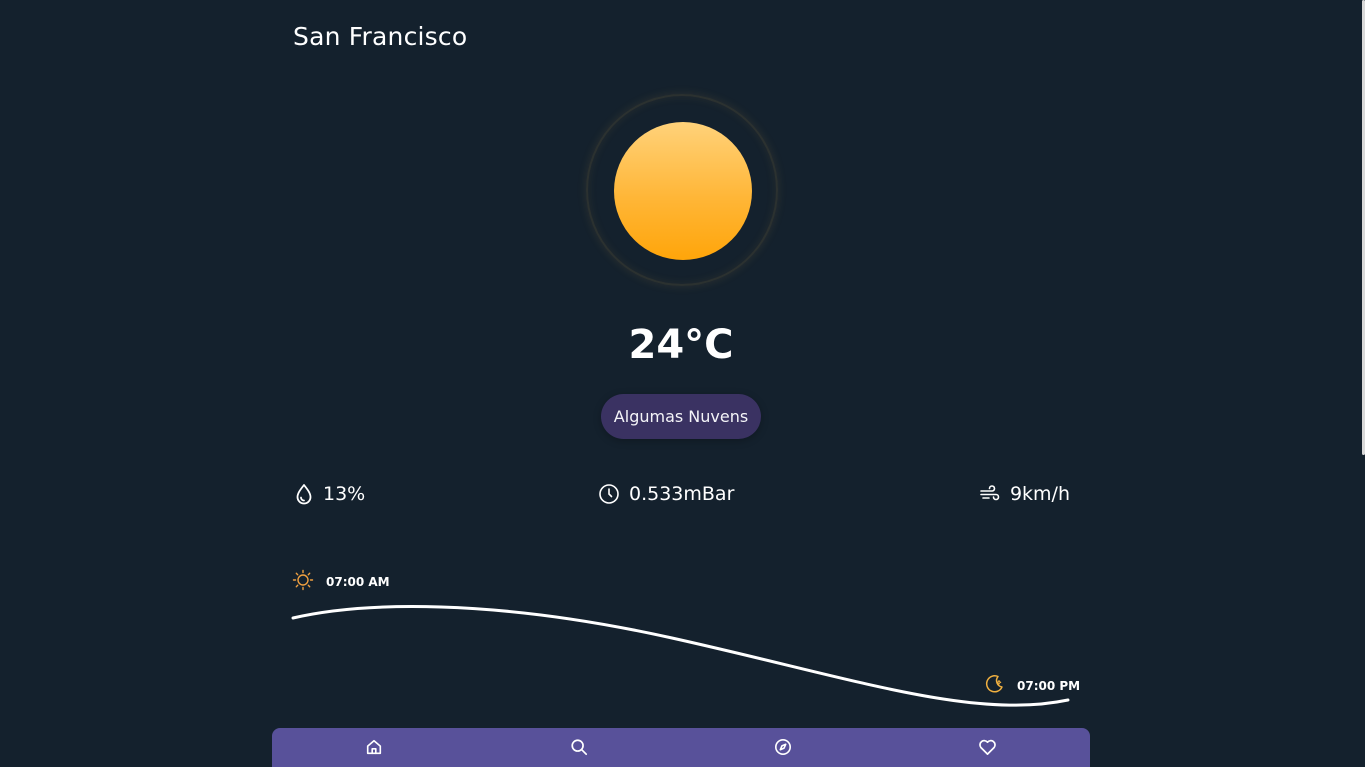 This screenshot has height=767, width=1365. I want to click on wind-value: 9km/h, so click(1039, 494).